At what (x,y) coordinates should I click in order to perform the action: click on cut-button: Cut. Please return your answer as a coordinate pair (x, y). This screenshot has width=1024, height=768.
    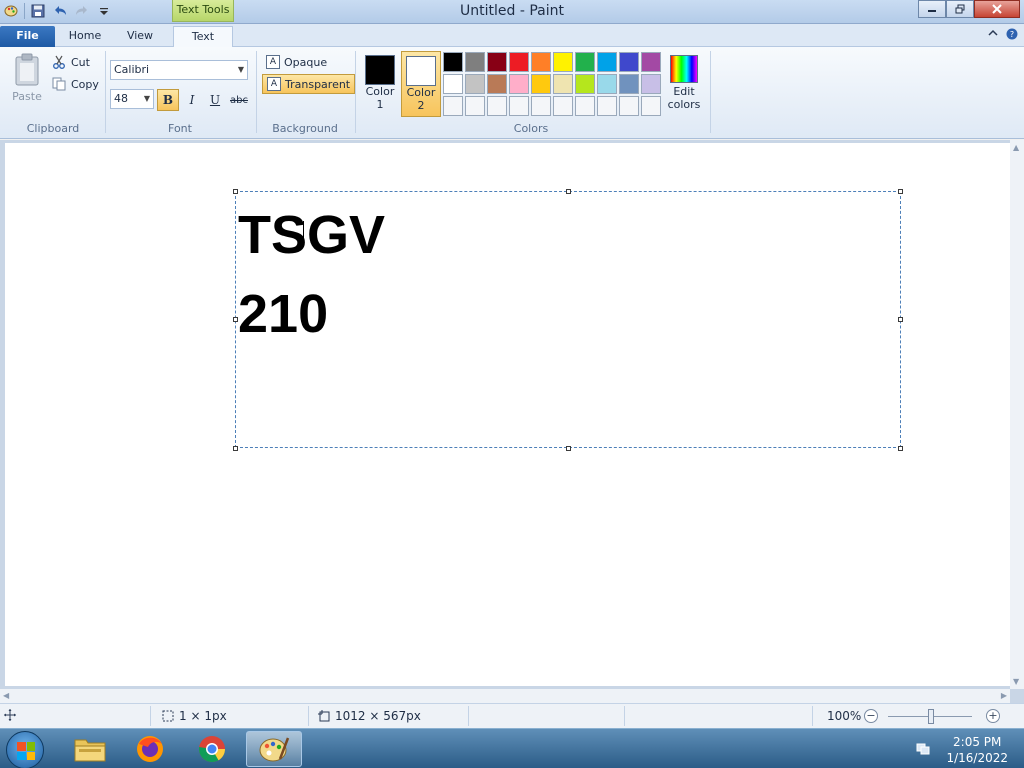
    Looking at the image, I should click on (71, 62).